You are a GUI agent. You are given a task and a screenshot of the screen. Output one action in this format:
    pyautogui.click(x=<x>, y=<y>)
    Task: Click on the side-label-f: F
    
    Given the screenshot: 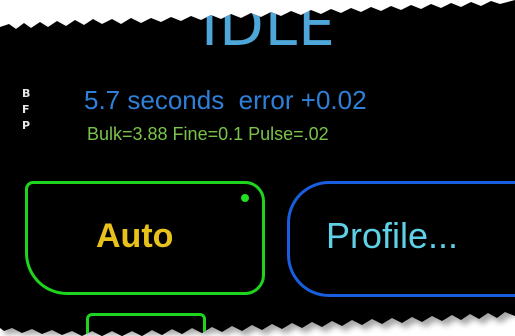 What is the action you would take?
    pyautogui.click(x=26, y=109)
    